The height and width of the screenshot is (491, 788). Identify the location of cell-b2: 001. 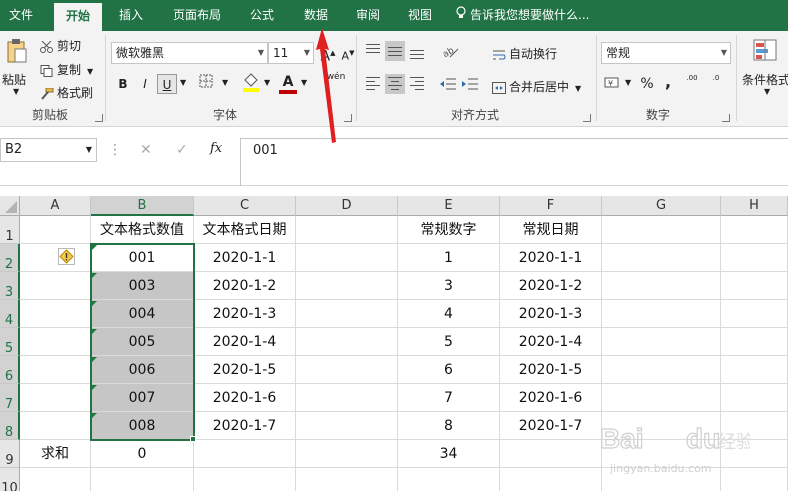
(142, 258).